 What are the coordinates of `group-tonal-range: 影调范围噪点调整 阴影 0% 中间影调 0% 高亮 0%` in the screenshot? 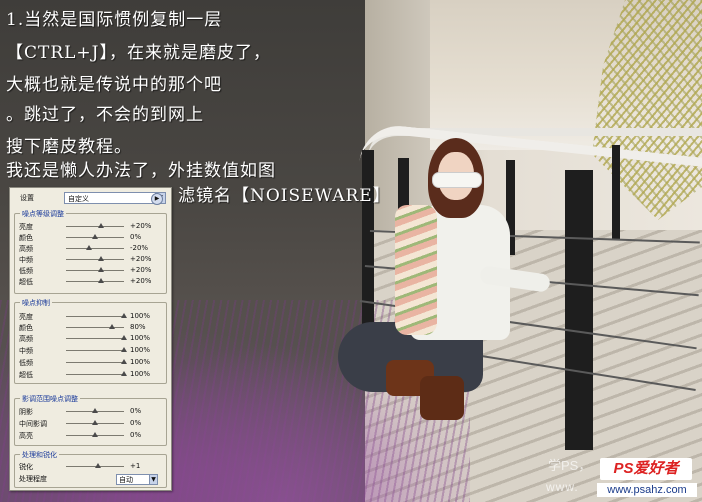 It's located at (90, 420).